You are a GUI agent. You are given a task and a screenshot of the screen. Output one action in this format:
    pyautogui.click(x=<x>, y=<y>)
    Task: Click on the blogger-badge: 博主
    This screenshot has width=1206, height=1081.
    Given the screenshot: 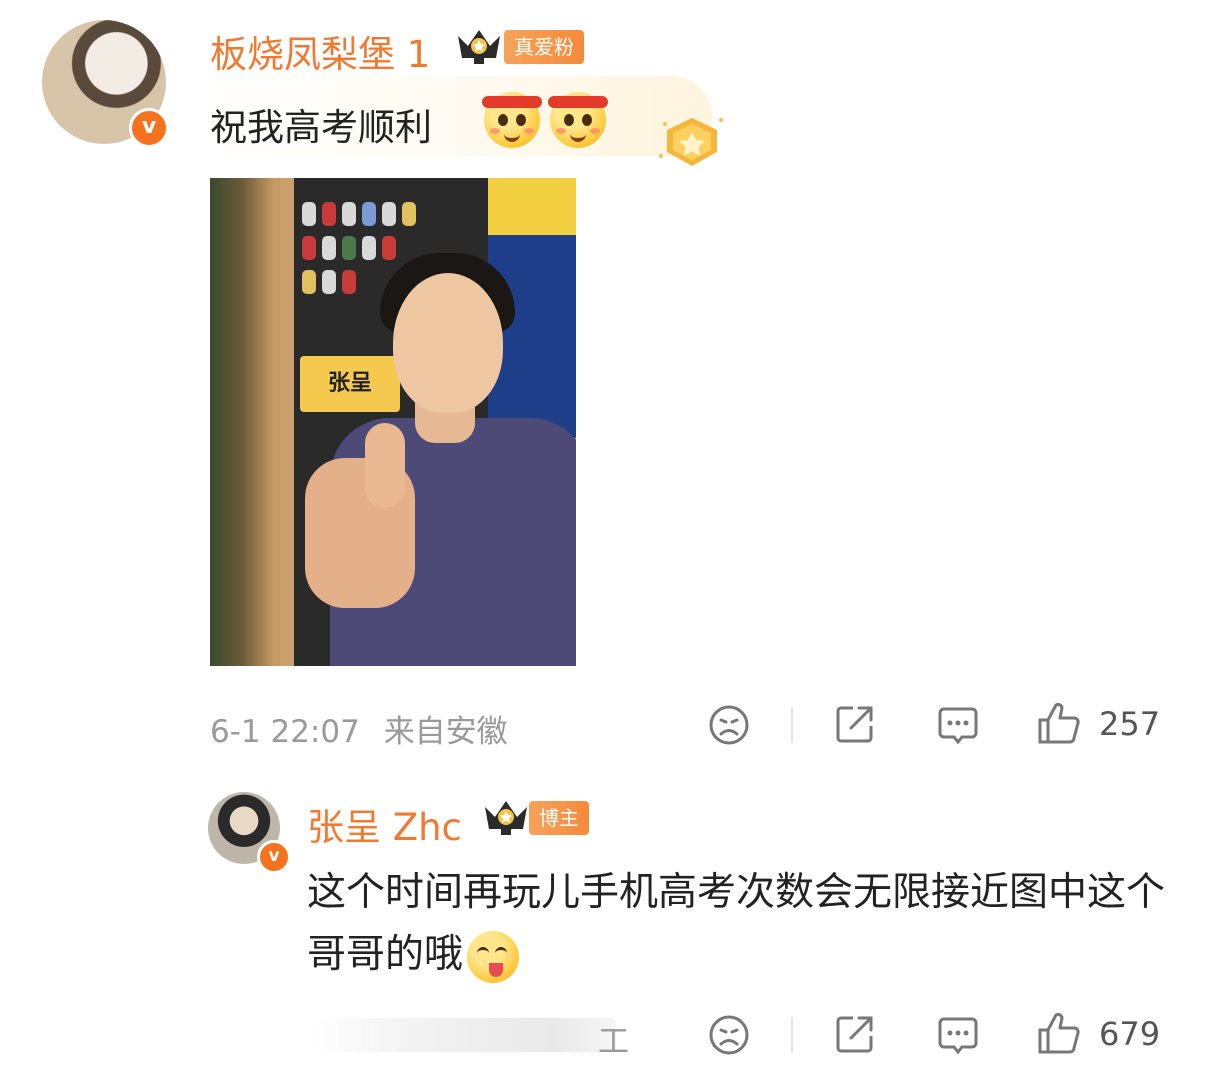 What is the action you would take?
    pyautogui.click(x=559, y=818)
    